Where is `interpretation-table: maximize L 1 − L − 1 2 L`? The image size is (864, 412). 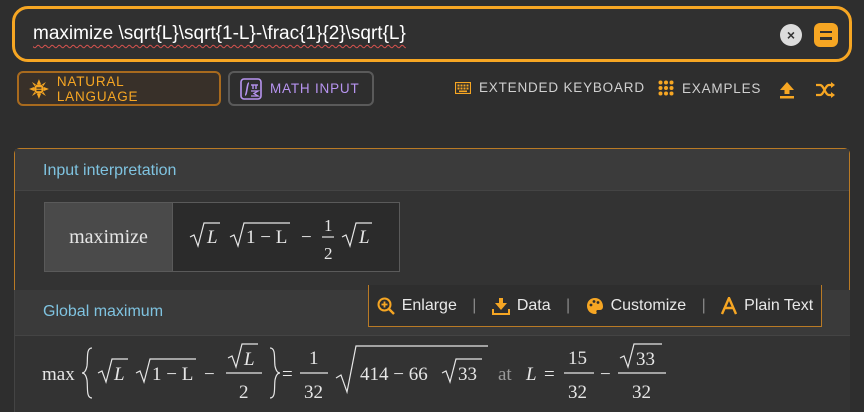
interpretation-table: maximize L 1 − L − 1 2 L is located at coordinates (222, 237).